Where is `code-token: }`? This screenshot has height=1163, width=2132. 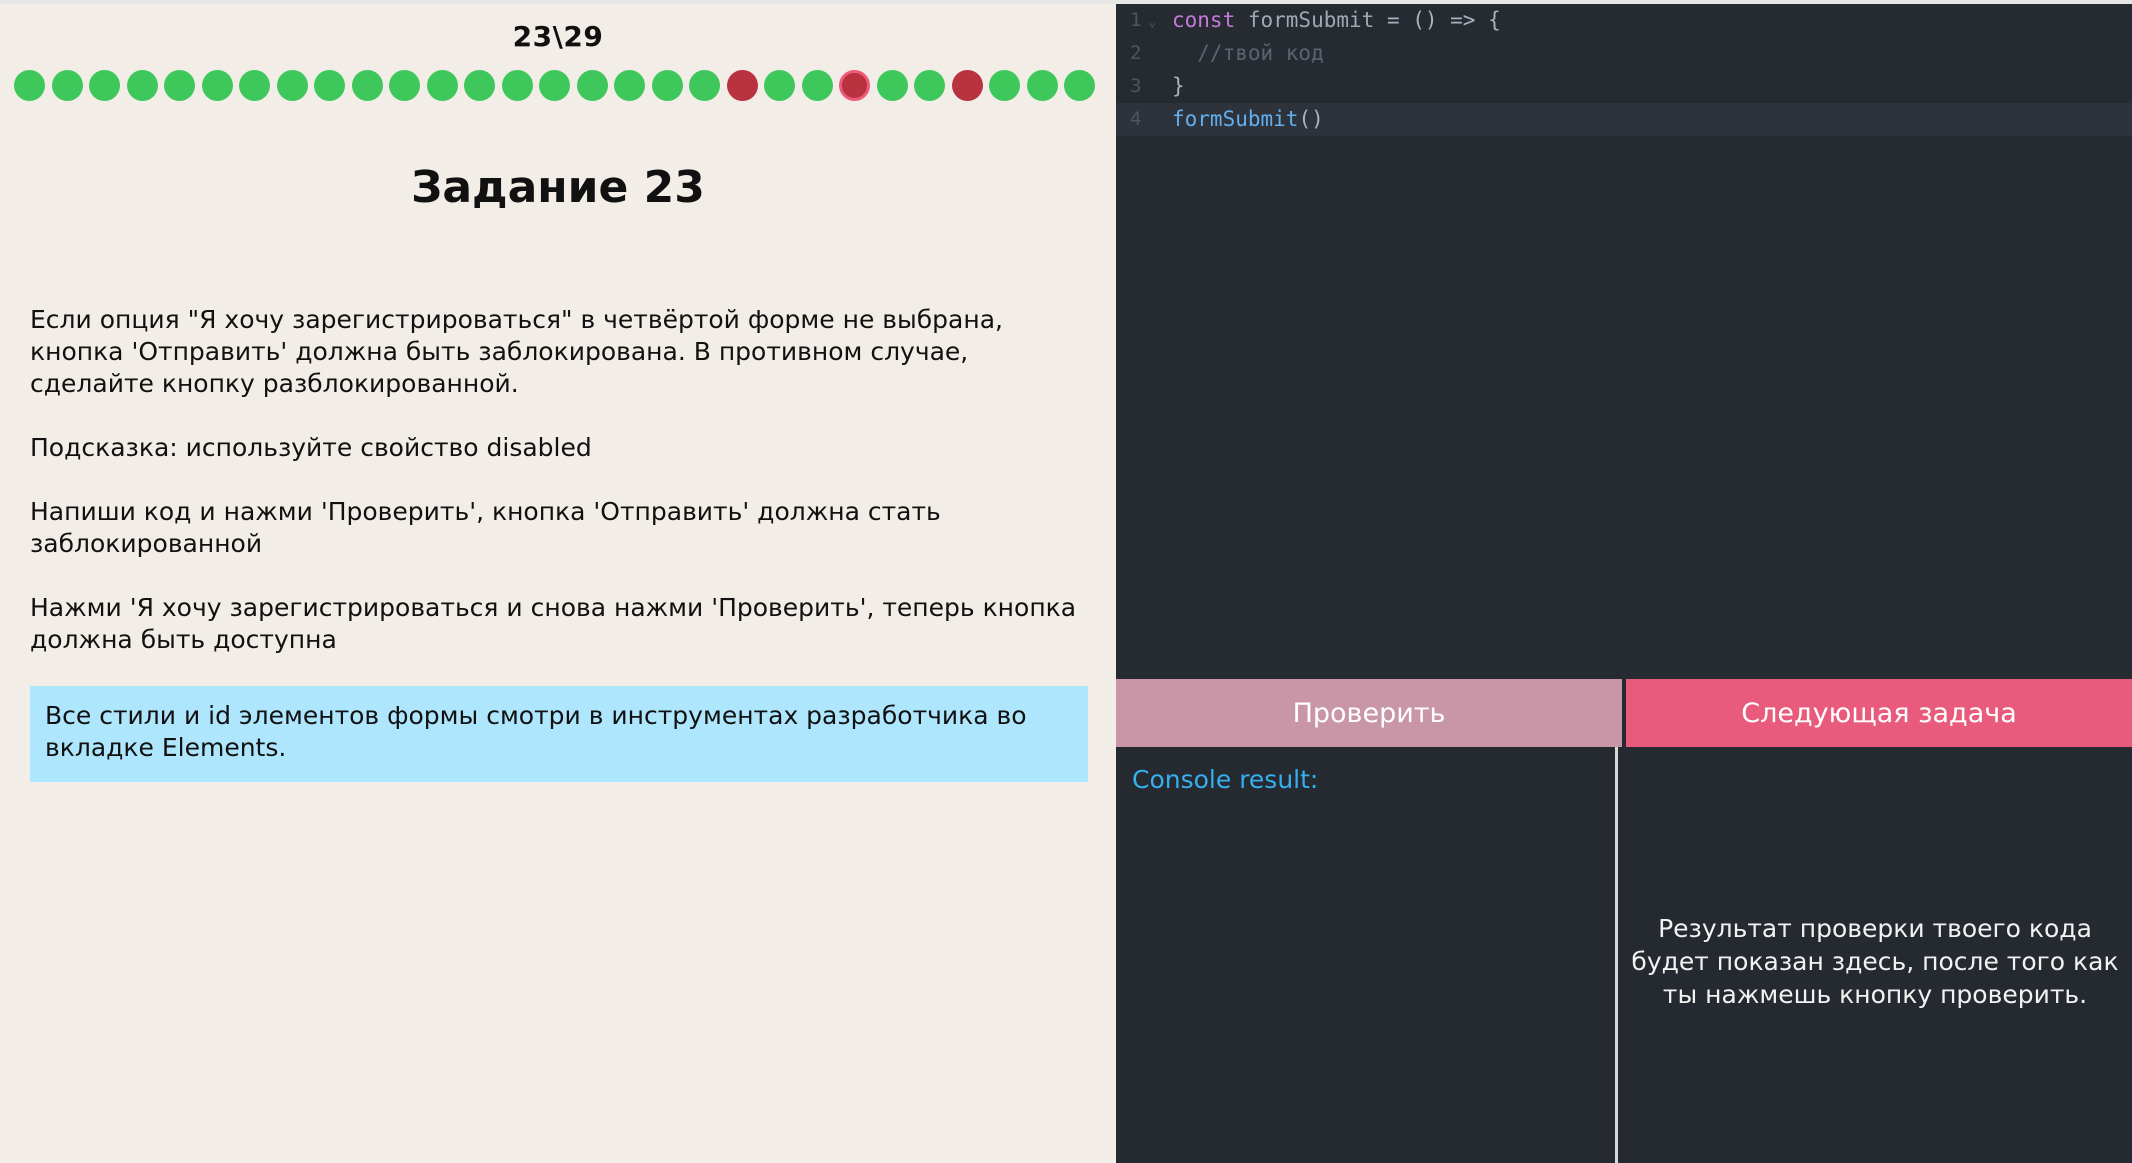
code-token: } is located at coordinates (1178, 86).